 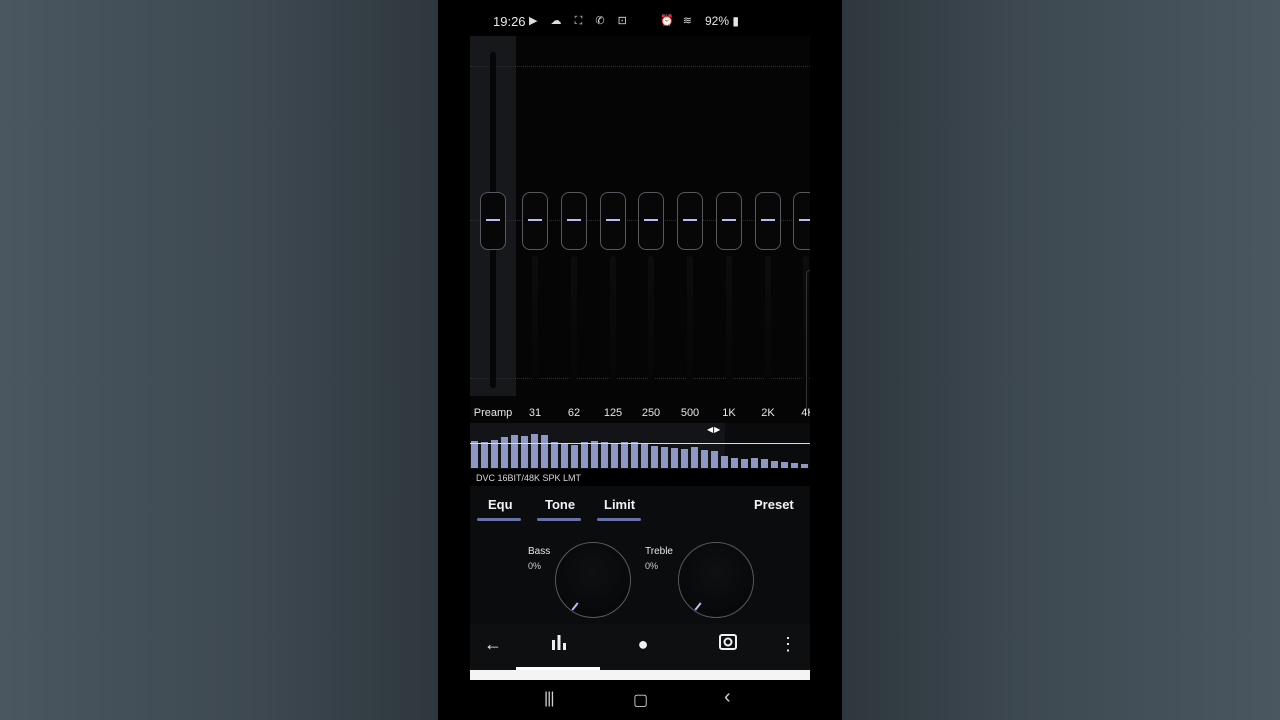 What do you see at coordinates (768, 221) in the screenshot?
I see `band-2k-thumb` at bounding box center [768, 221].